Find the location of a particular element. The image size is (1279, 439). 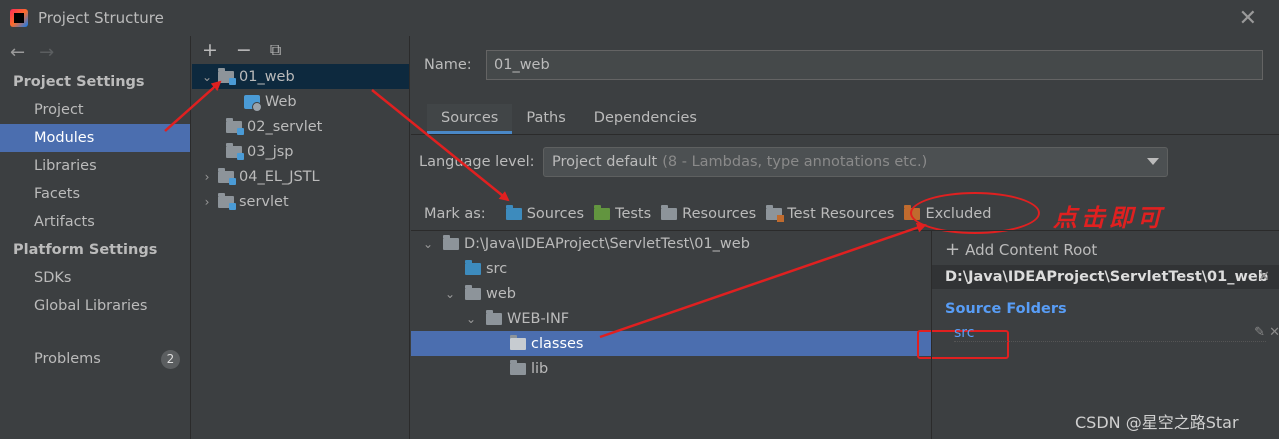

mark-resources-button: Resources is located at coordinates (708, 213).